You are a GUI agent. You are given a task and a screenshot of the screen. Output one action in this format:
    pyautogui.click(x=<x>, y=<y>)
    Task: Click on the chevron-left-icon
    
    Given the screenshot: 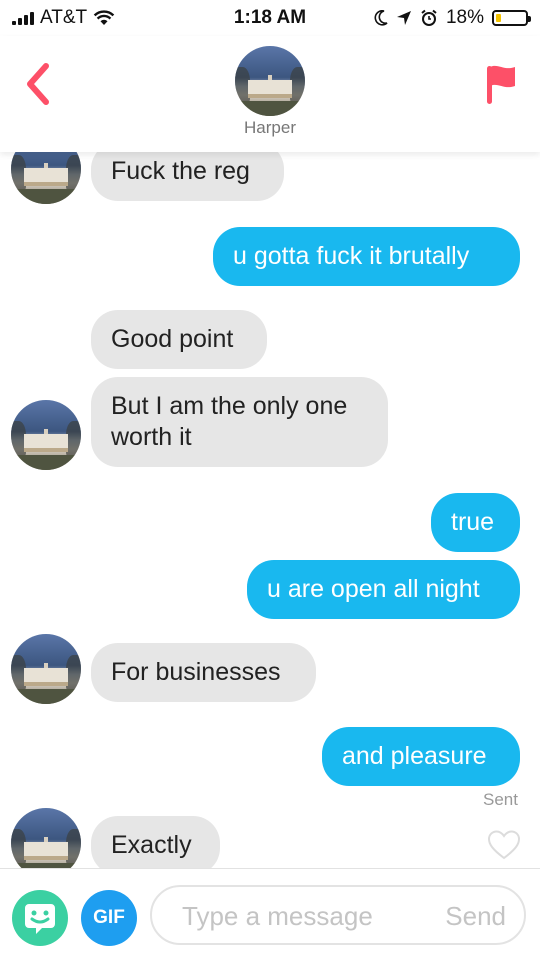 What is the action you would take?
    pyautogui.click(x=37, y=84)
    